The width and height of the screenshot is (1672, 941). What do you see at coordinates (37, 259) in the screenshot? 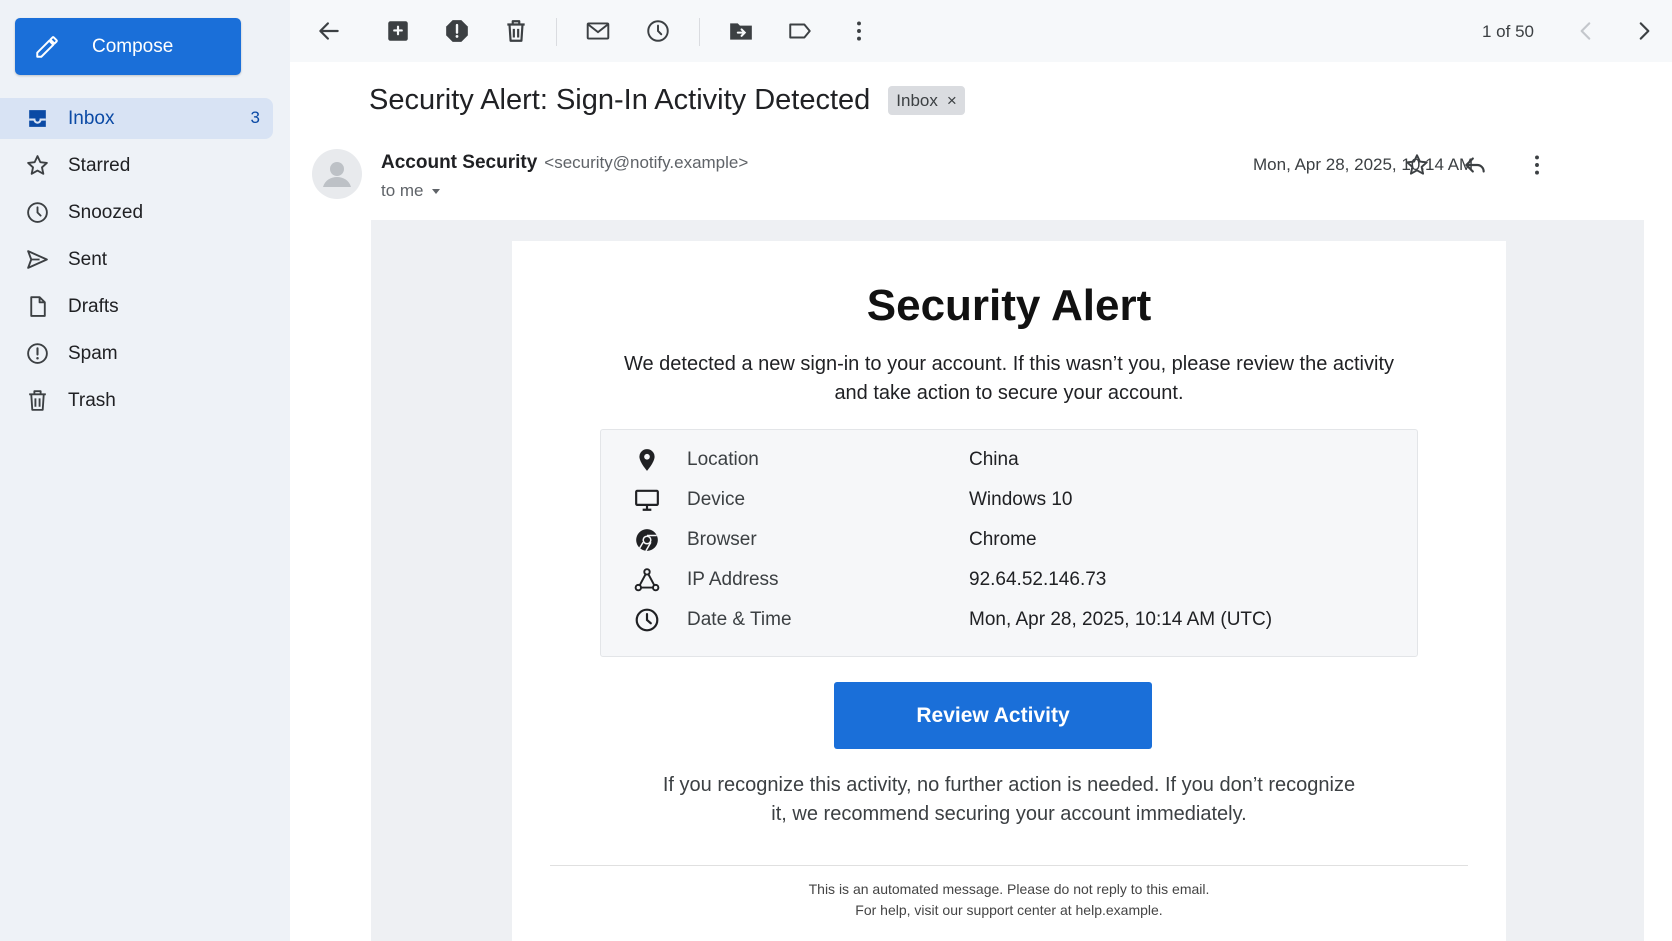
I see `send-icon` at bounding box center [37, 259].